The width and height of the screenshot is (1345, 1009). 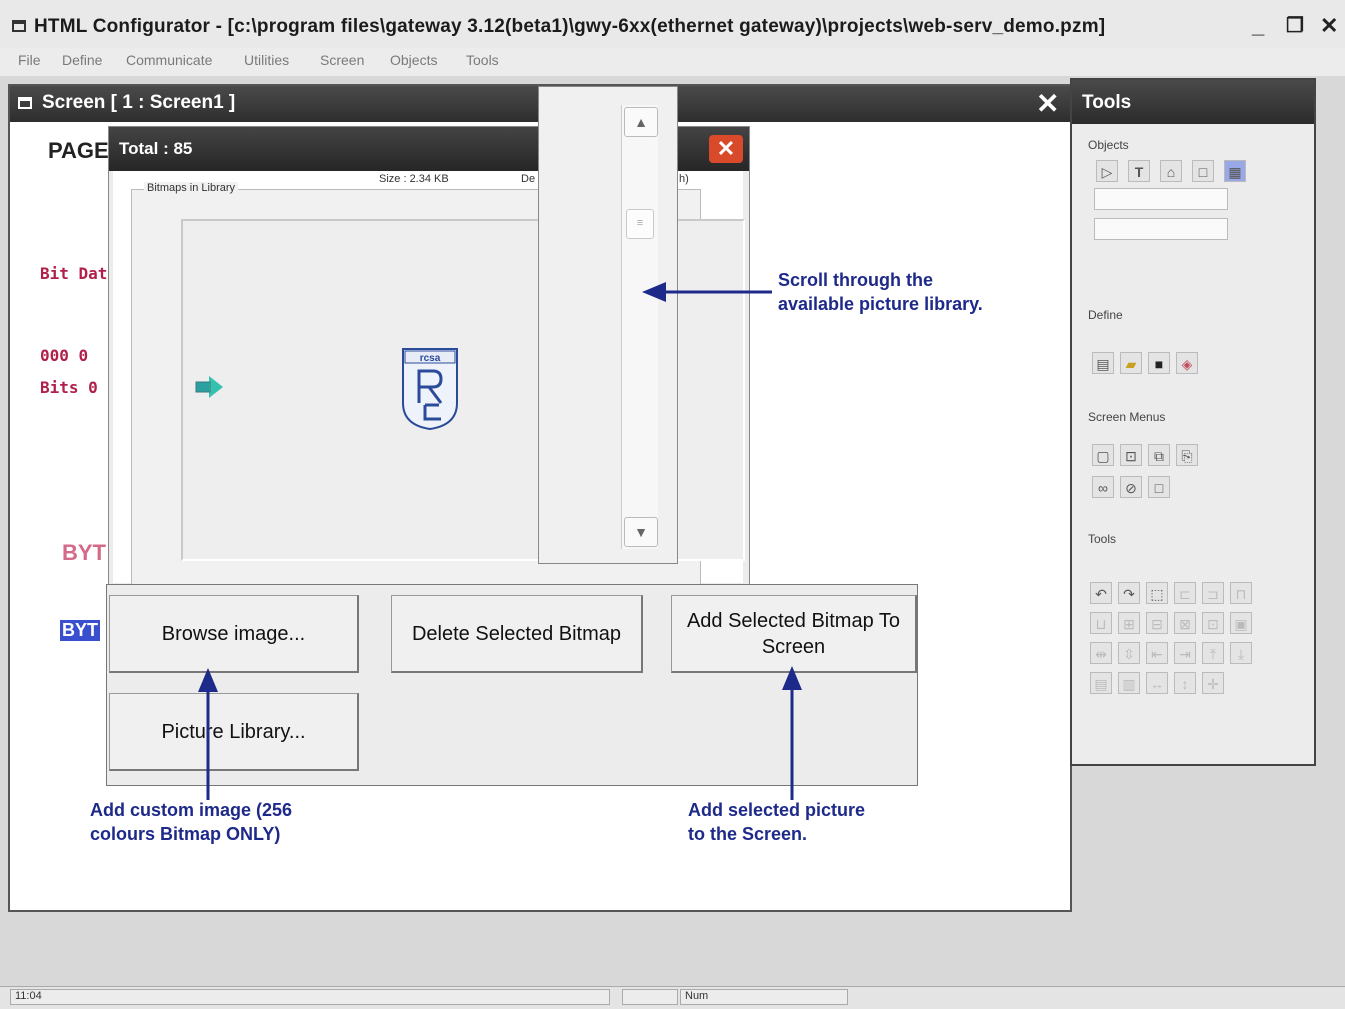 What do you see at coordinates (855, 280) in the screenshot?
I see `scroll-annotation-line1: Scroll through the` at bounding box center [855, 280].